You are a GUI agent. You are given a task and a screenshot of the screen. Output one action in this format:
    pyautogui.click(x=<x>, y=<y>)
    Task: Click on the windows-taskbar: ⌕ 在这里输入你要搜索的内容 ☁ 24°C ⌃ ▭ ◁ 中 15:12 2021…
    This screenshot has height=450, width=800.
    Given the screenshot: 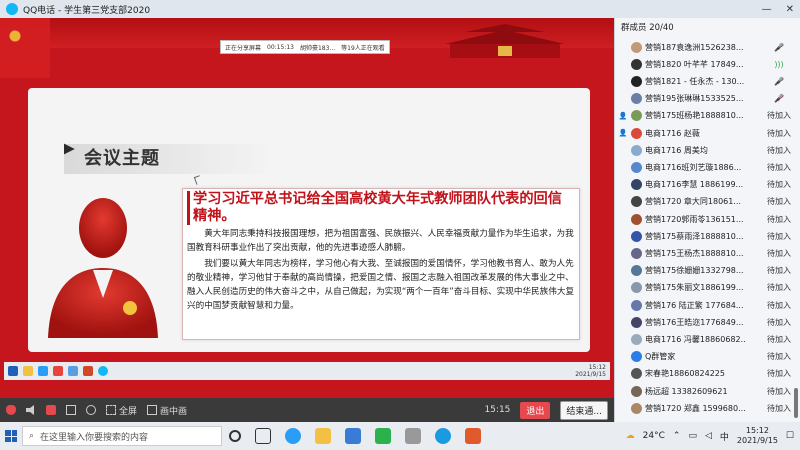 What is the action you would take?
    pyautogui.click(x=400, y=436)
    